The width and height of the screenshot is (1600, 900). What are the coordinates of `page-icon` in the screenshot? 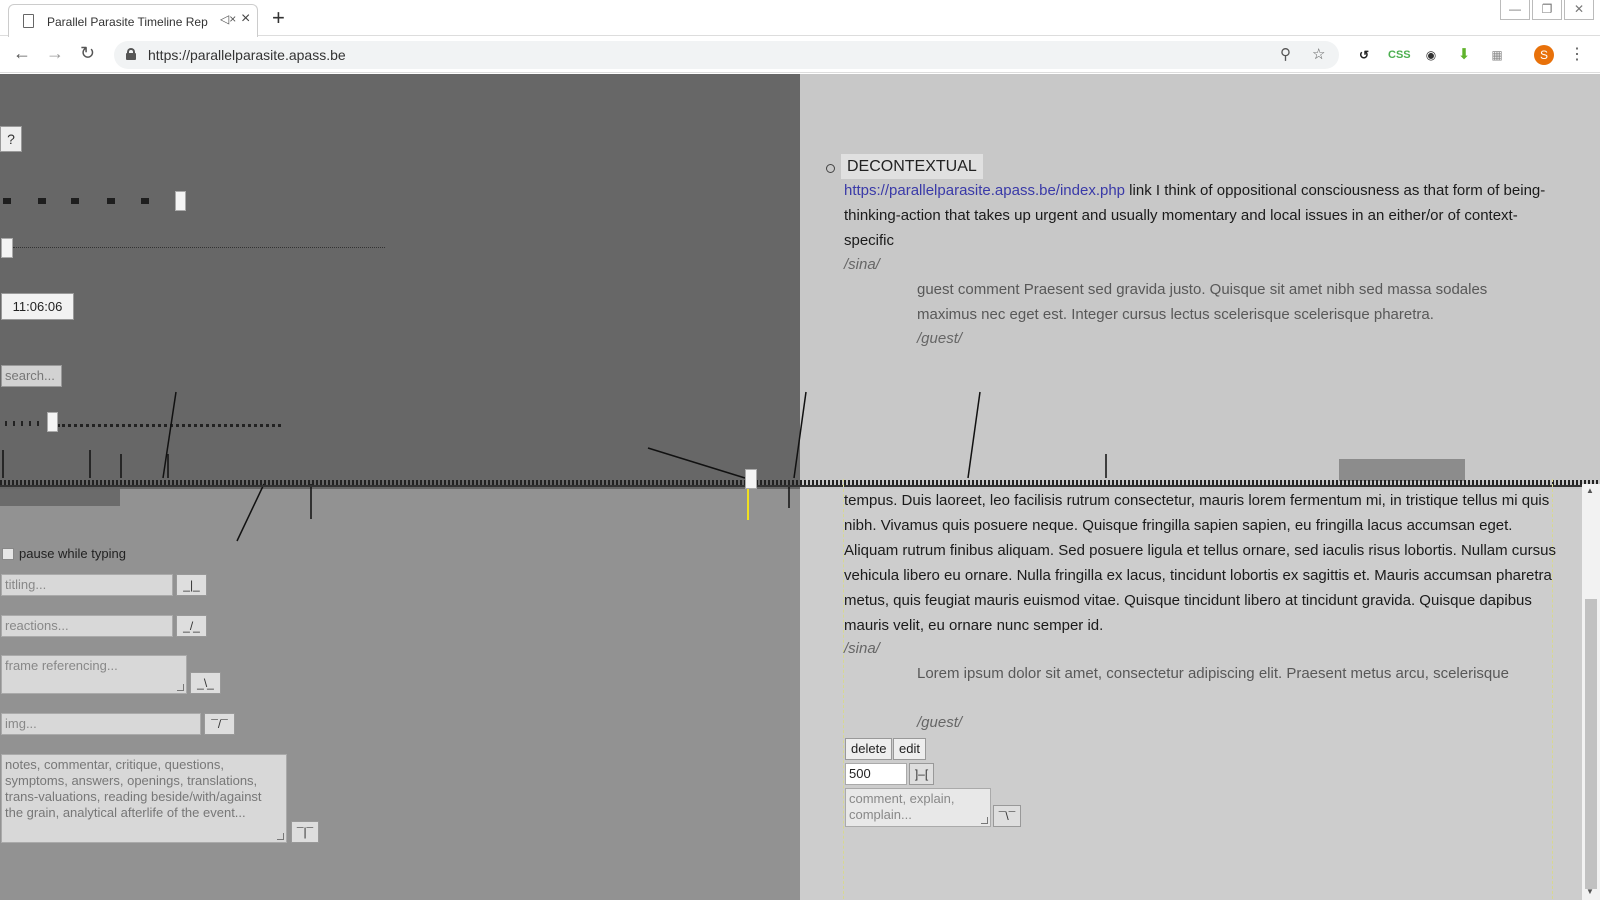 It's located at (28, 21).